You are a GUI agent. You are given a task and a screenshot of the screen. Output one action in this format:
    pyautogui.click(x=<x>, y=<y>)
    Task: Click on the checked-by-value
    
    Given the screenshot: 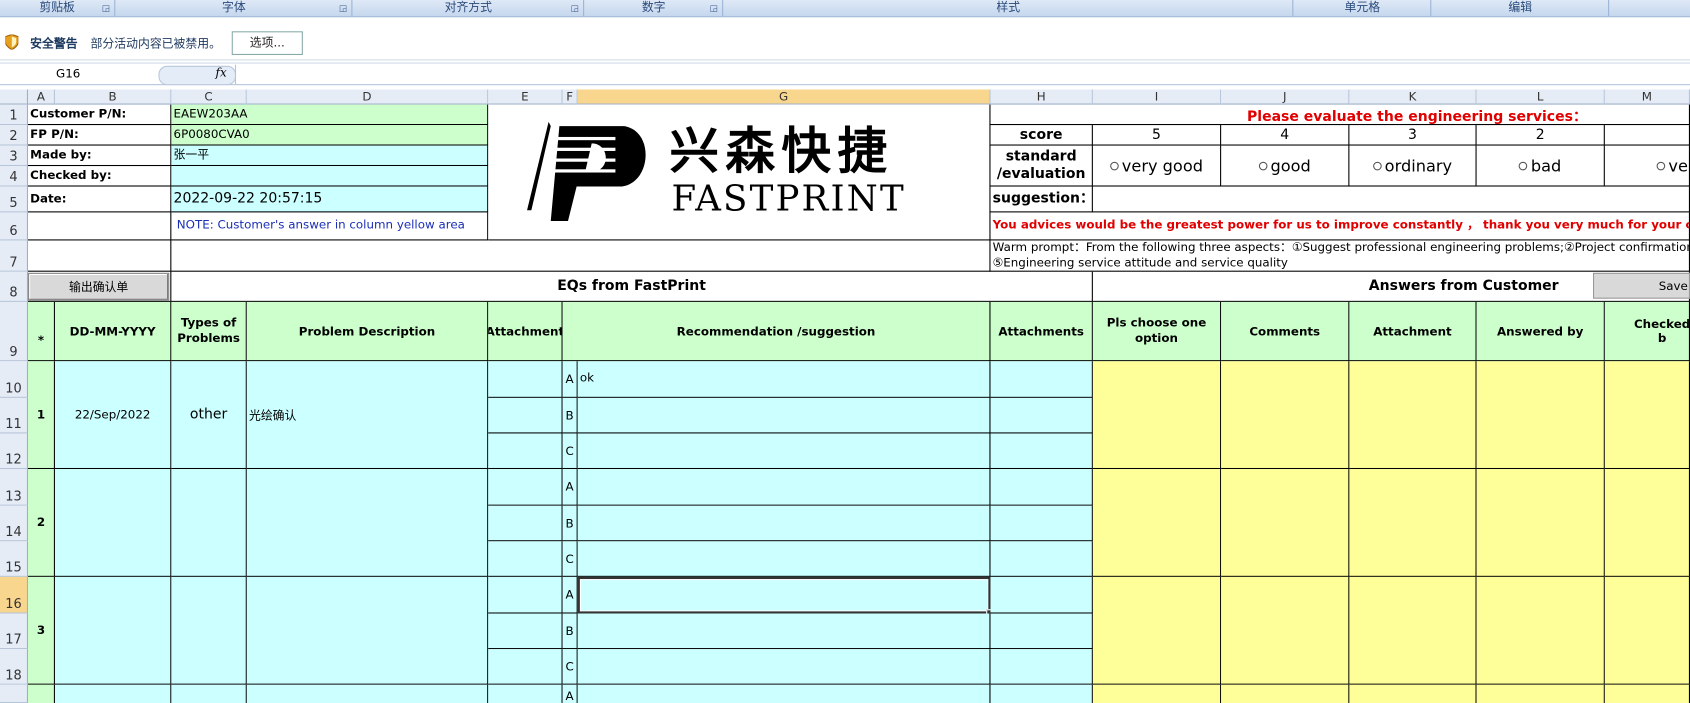 What is the action you would take?
    pyautogui.click(x=330, y=176)
    